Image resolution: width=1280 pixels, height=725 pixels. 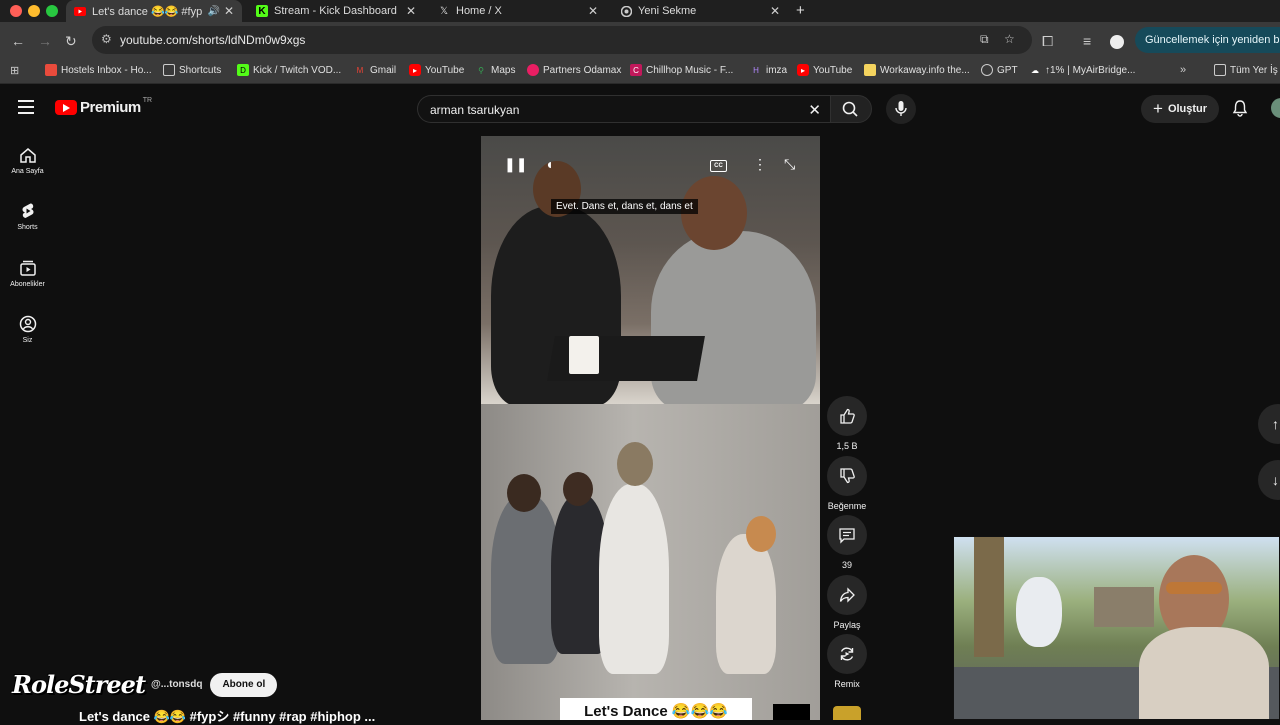 I want to click on person-4-head, so click(x=761, y=534).